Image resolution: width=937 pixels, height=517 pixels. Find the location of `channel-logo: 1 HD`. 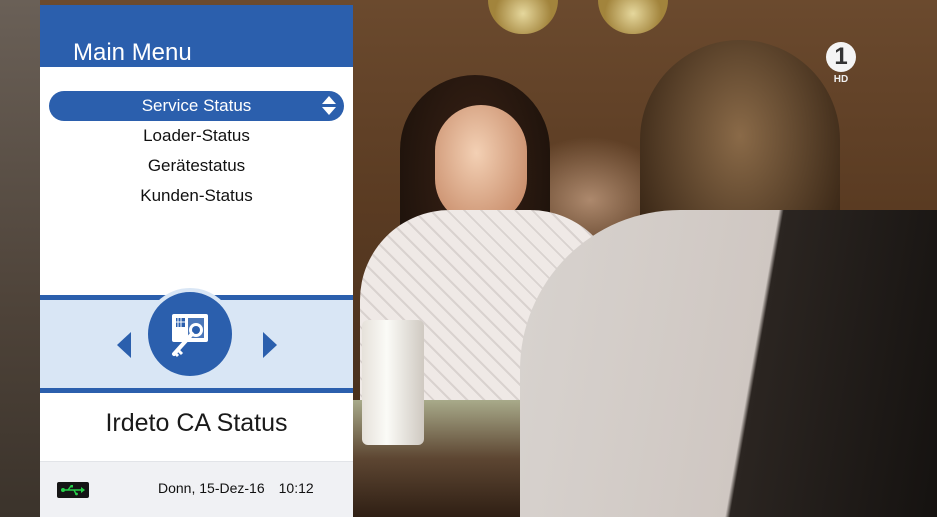

channel-logo: 1 HD is located at coordinates (841, 66).